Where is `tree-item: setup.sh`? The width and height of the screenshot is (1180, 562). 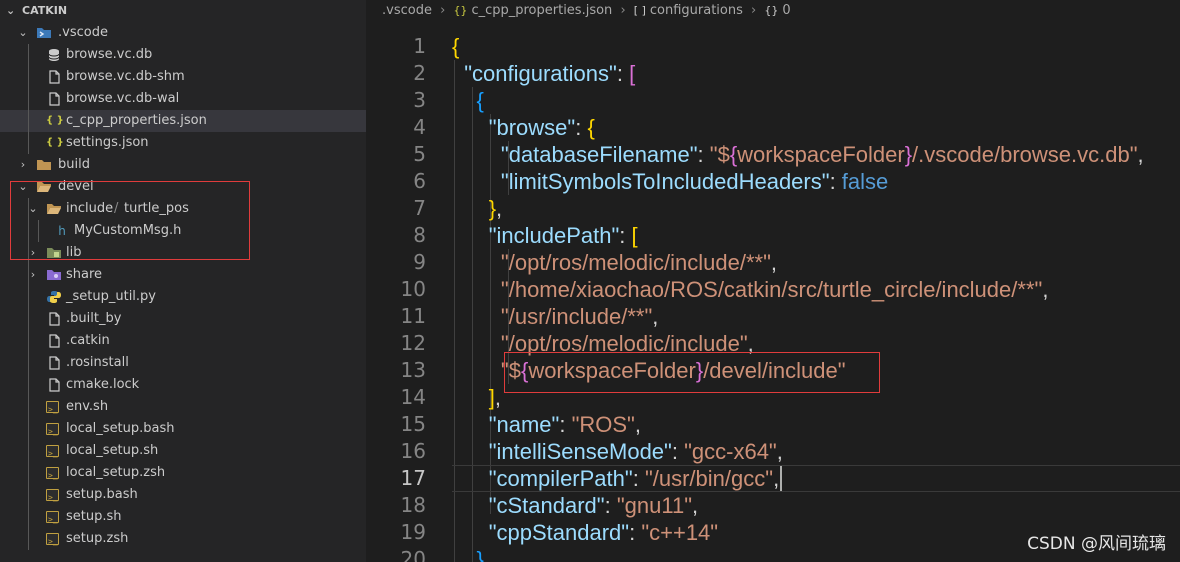 tree-item: setup.sh is located at coordinates (183, 518).